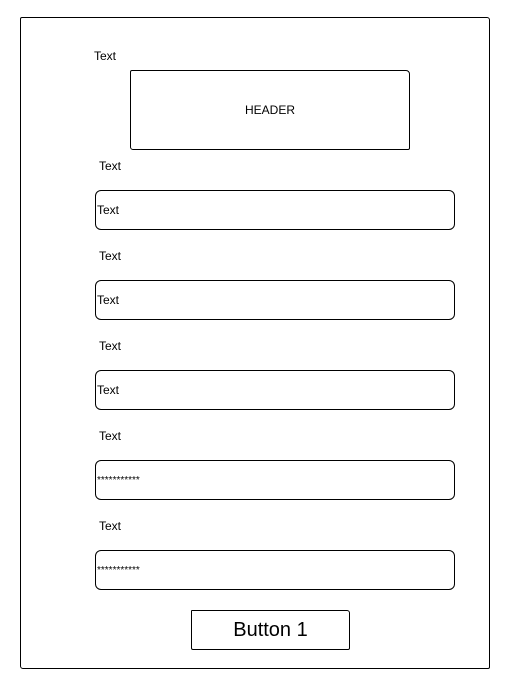 This screenshot has height=691, width=511. I want to click on field-4-label: Text, so click(110, 436).